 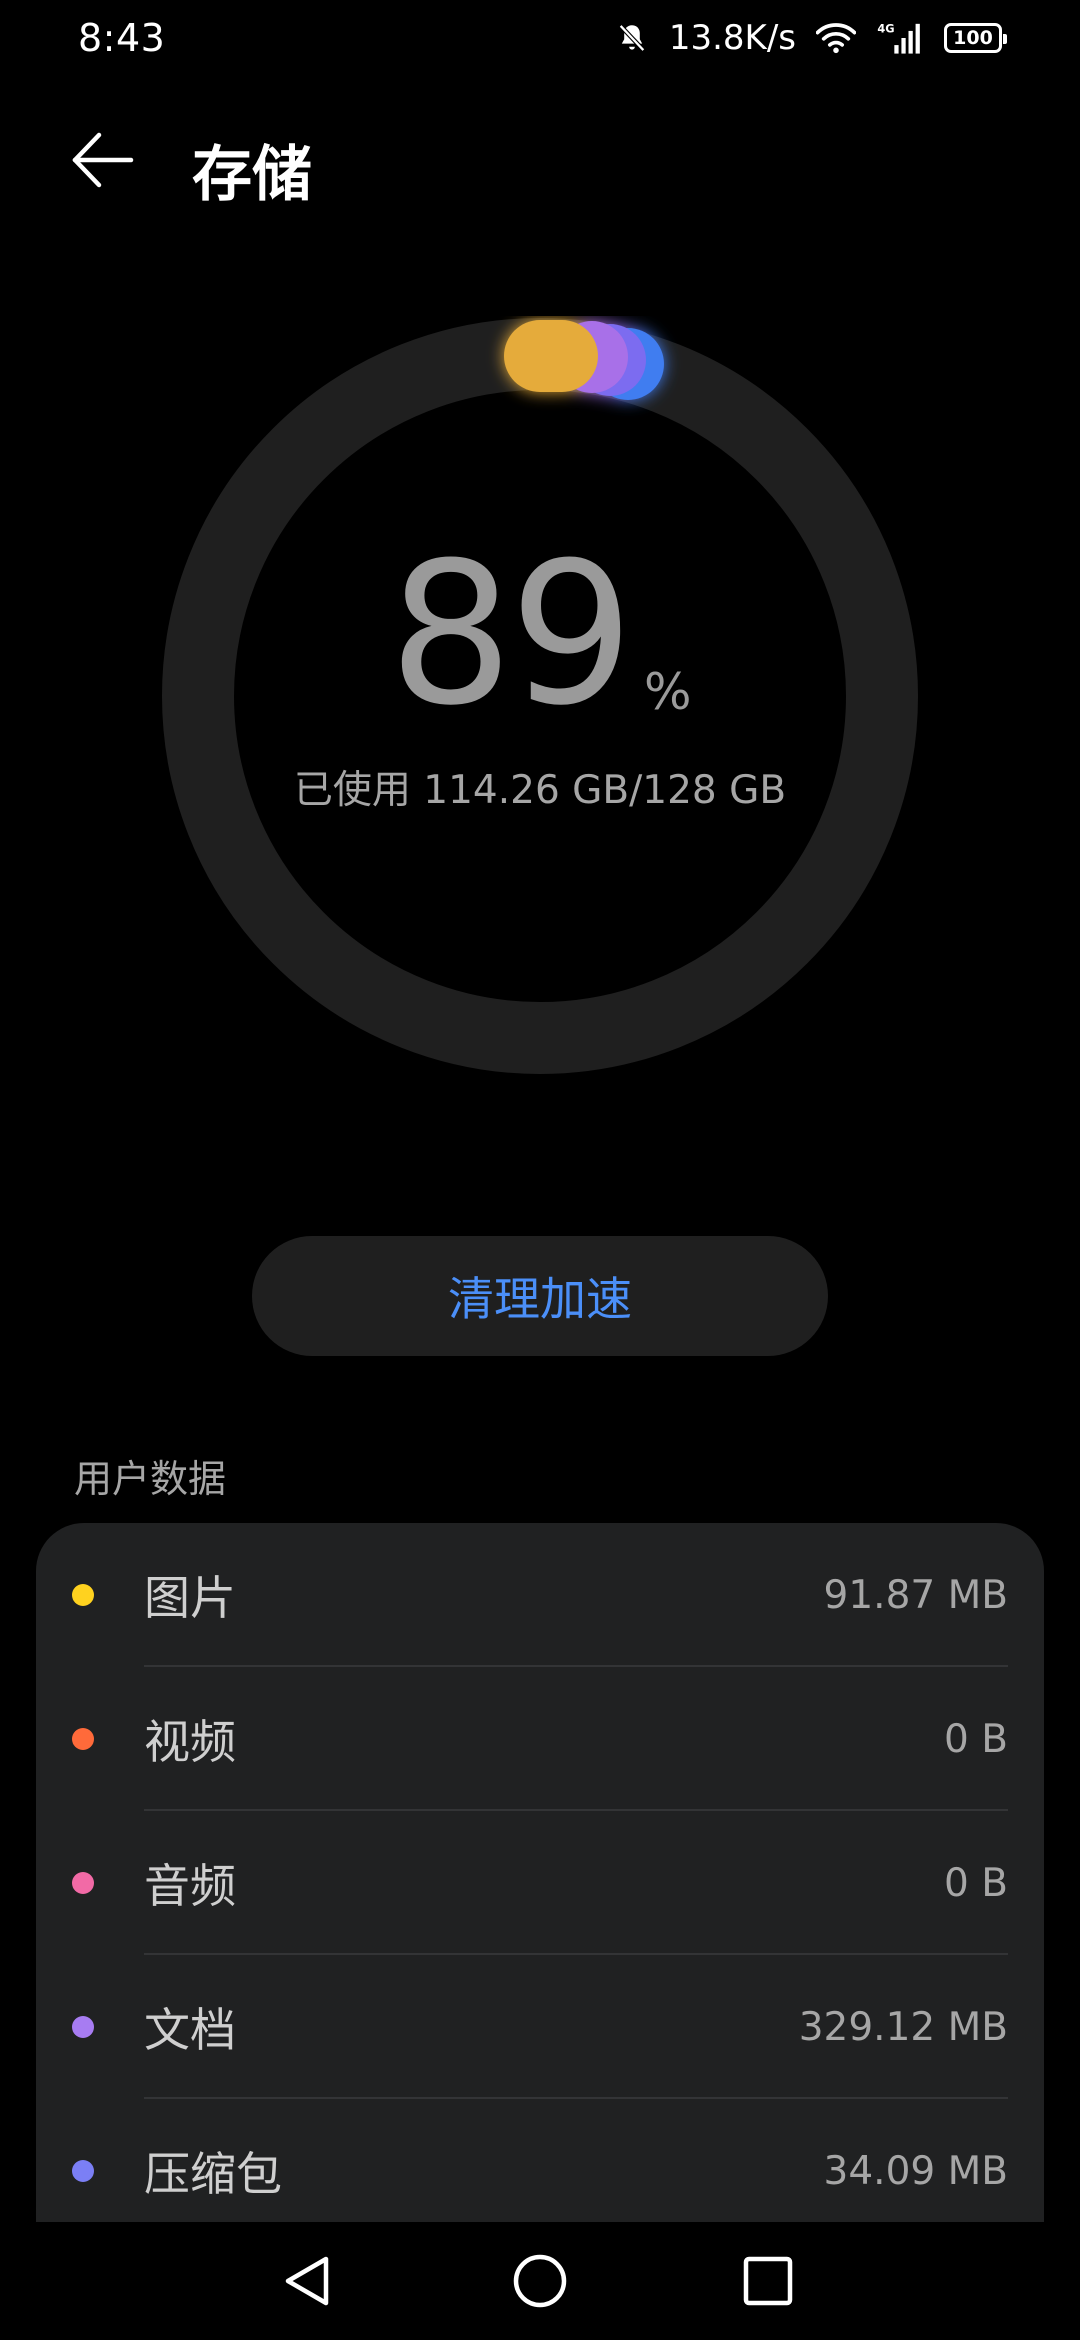 I want to click on system-nav-bar, so click(x=540, y=2281).